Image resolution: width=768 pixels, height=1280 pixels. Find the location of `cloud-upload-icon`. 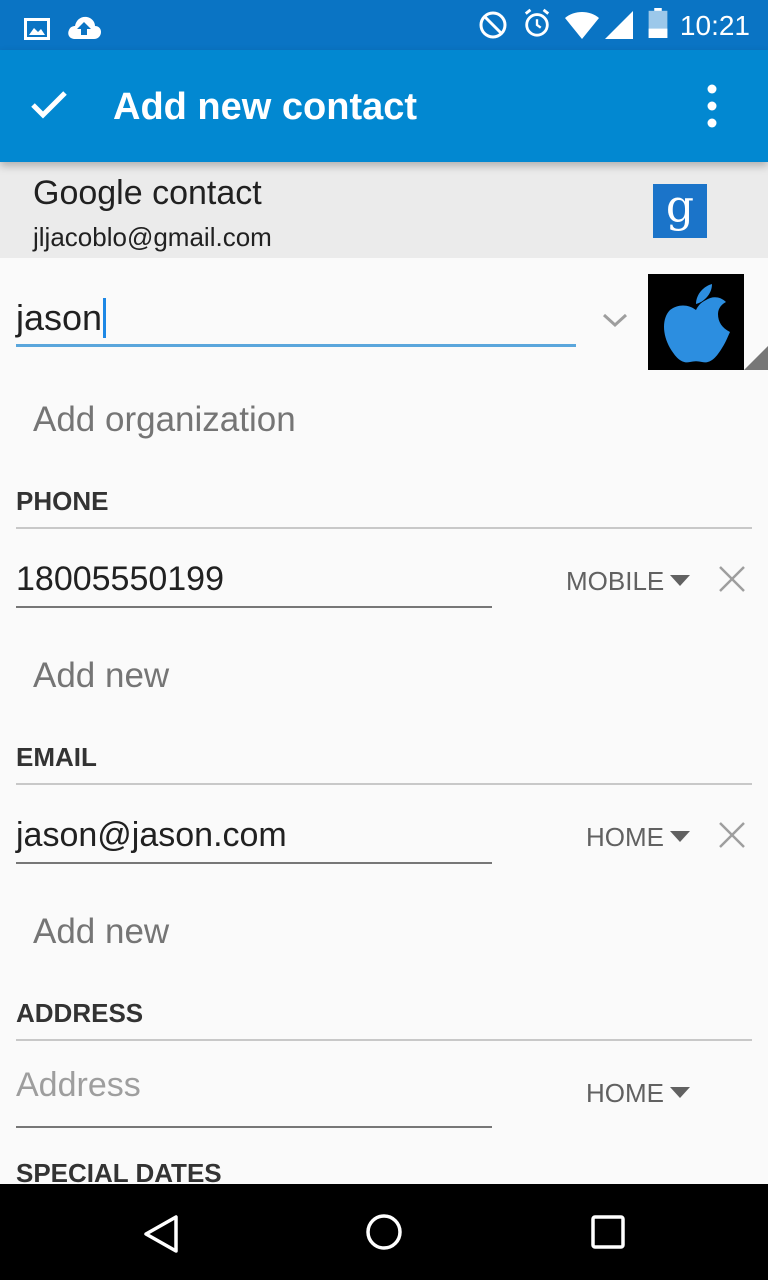

cloud-upload-icon is located at coordinates (84, 27).